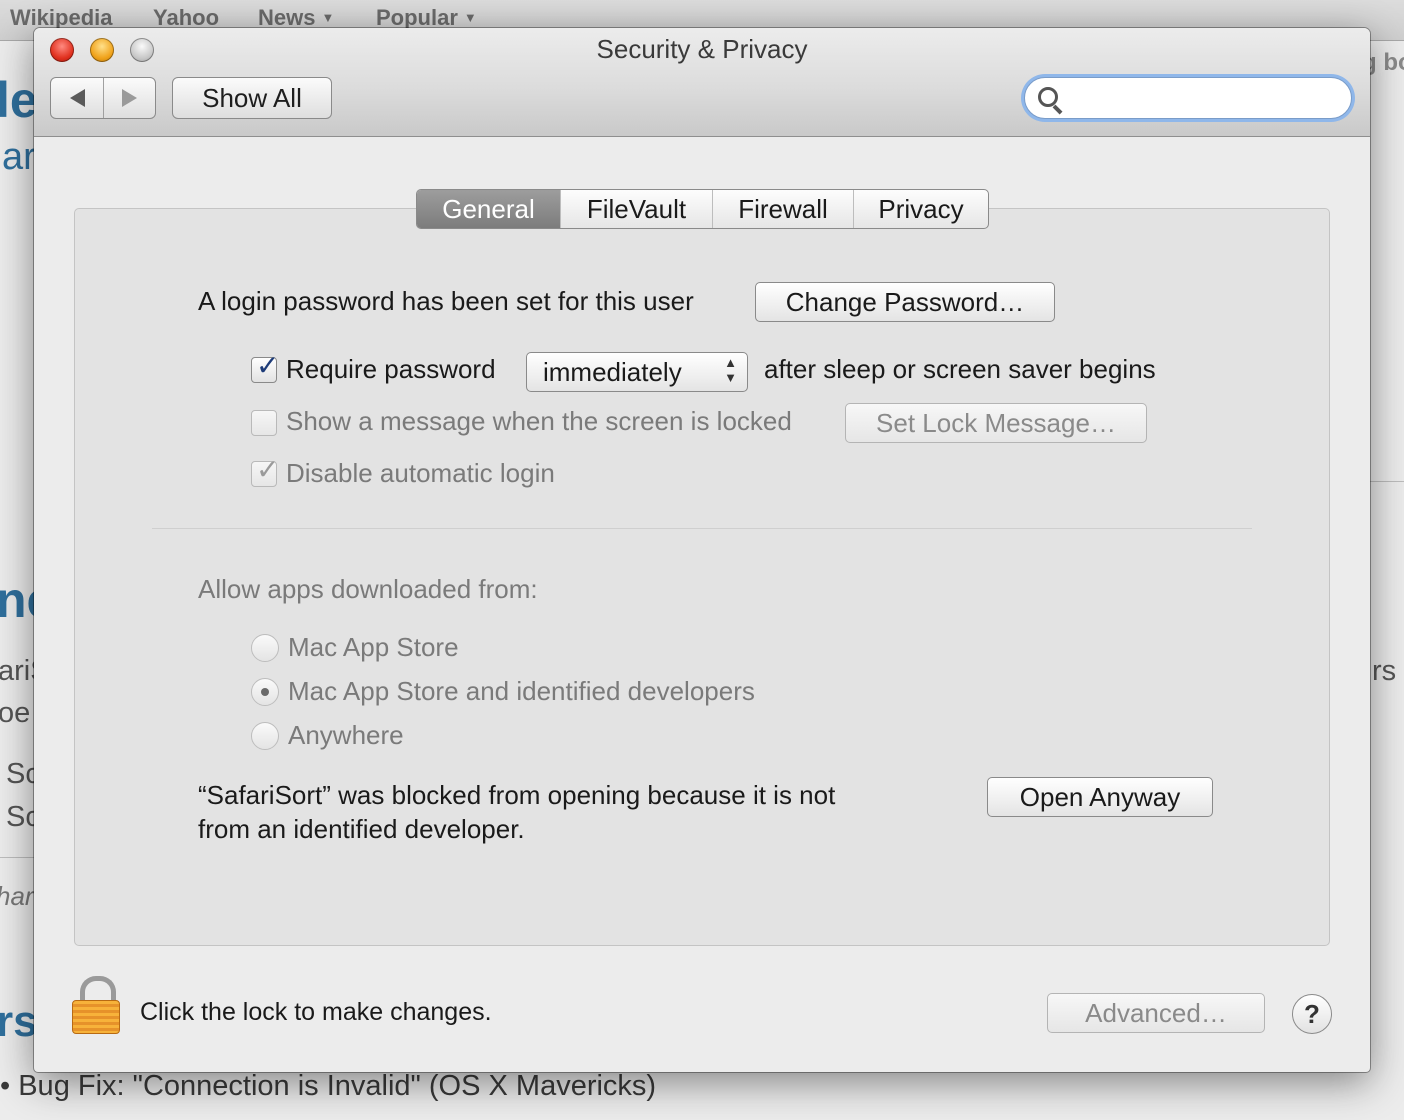 The height and width of the screenshot is (1120, 1404). I want to click on blocked-message-line2: from an identified developer., so click(361, 829).